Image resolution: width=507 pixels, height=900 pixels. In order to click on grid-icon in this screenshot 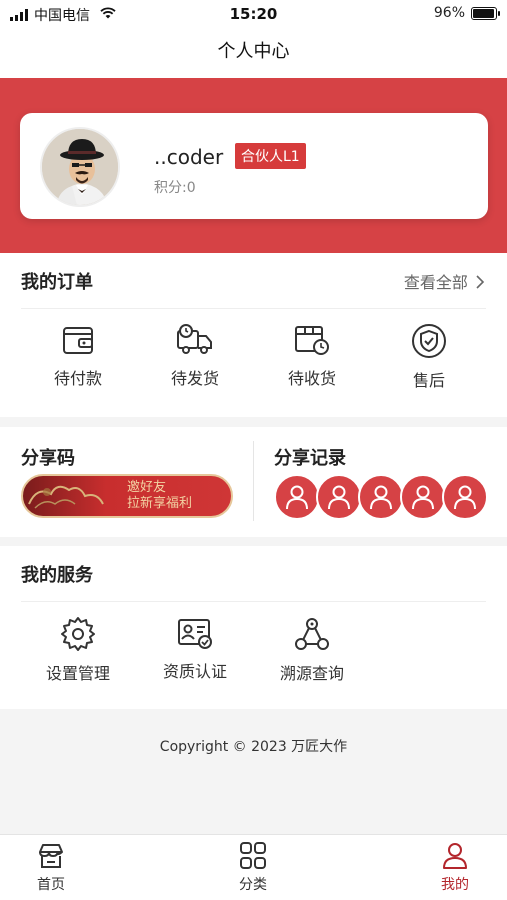, I will do `click(253, 855)`.